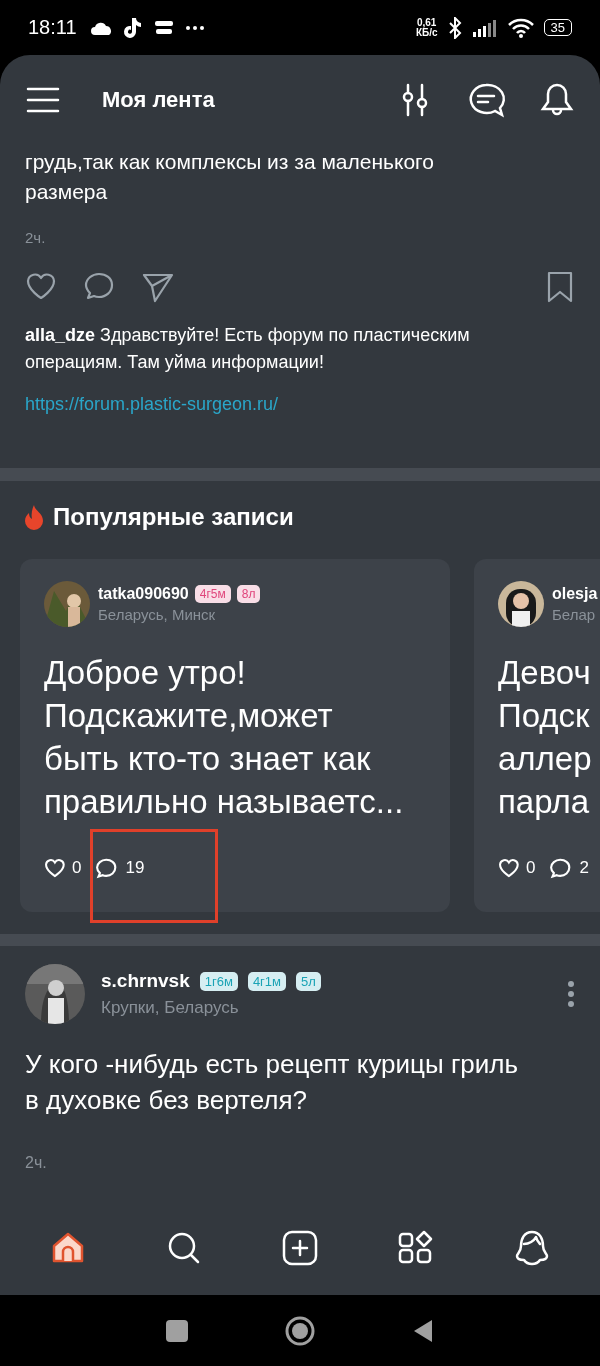 Image resolution: width=600 pixels, height=1366 pixels. I want to click on battery-level: 35, so click(557, 27).